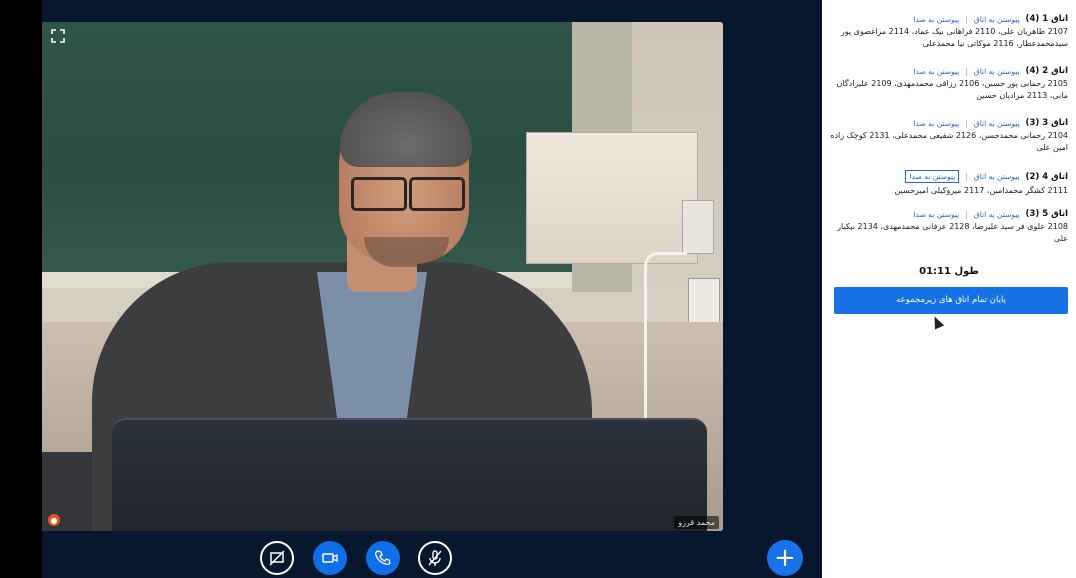  Describe the element at coordinates (54, 520) in the screenshot. I see `mic-muted-indicator-icon: ●` at that location.